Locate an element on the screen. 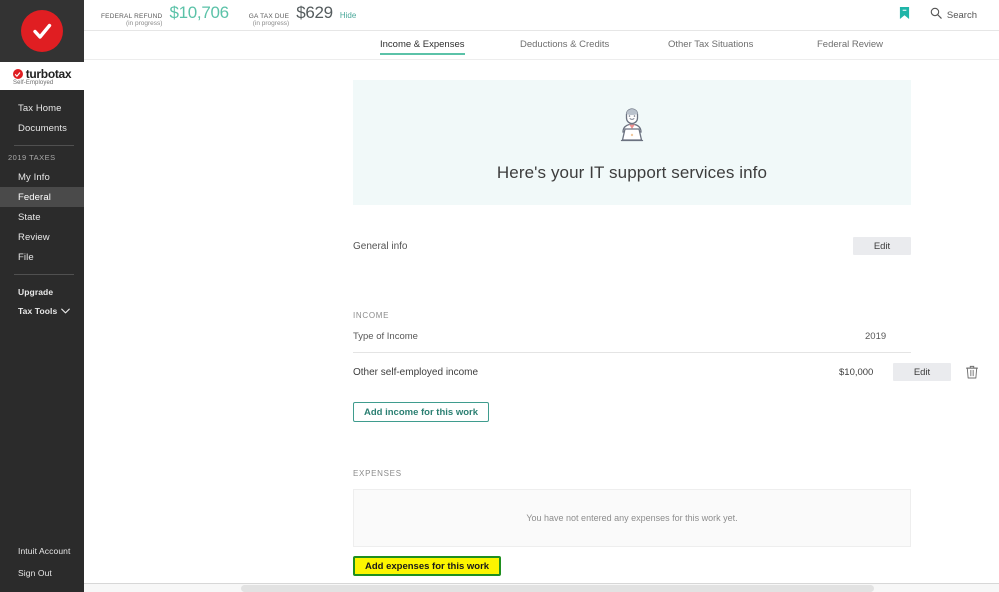  state-tax-due-summary: GA TAX DUE (in progress) $629 Hide is located at coordinates (303, 15).